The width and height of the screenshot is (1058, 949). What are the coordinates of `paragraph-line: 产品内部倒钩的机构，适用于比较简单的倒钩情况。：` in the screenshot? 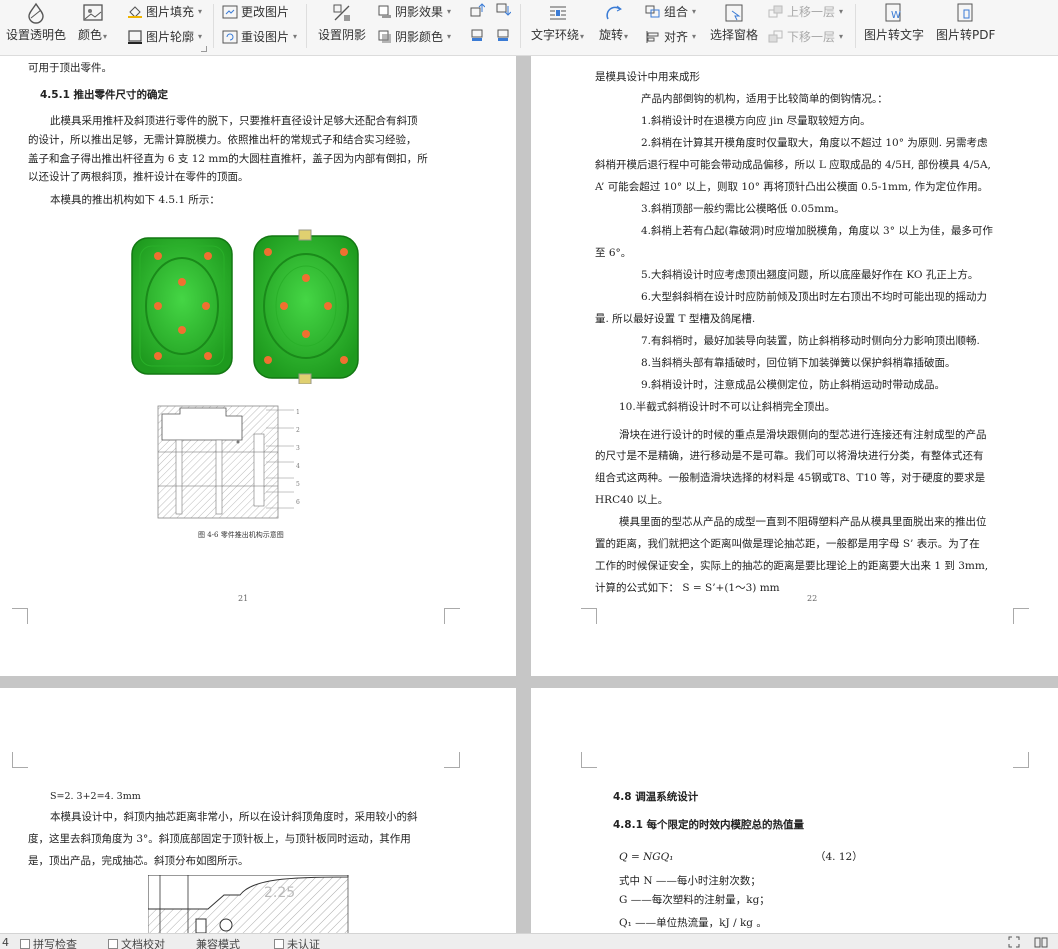 It's located at (764, 99).